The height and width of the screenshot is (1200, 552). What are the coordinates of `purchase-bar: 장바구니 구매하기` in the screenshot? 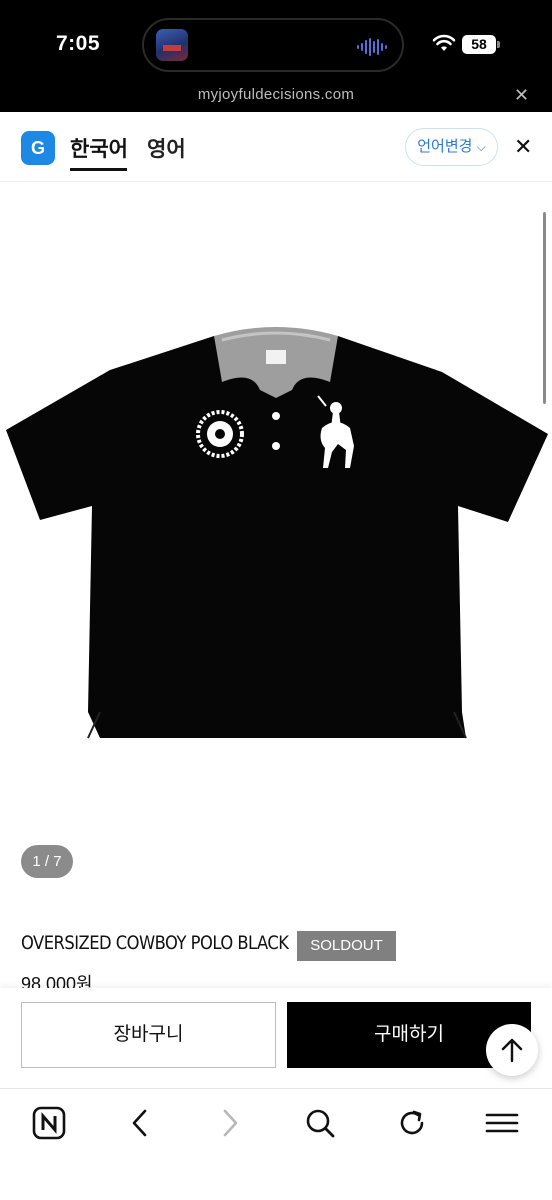 It's located at (276, 1038).